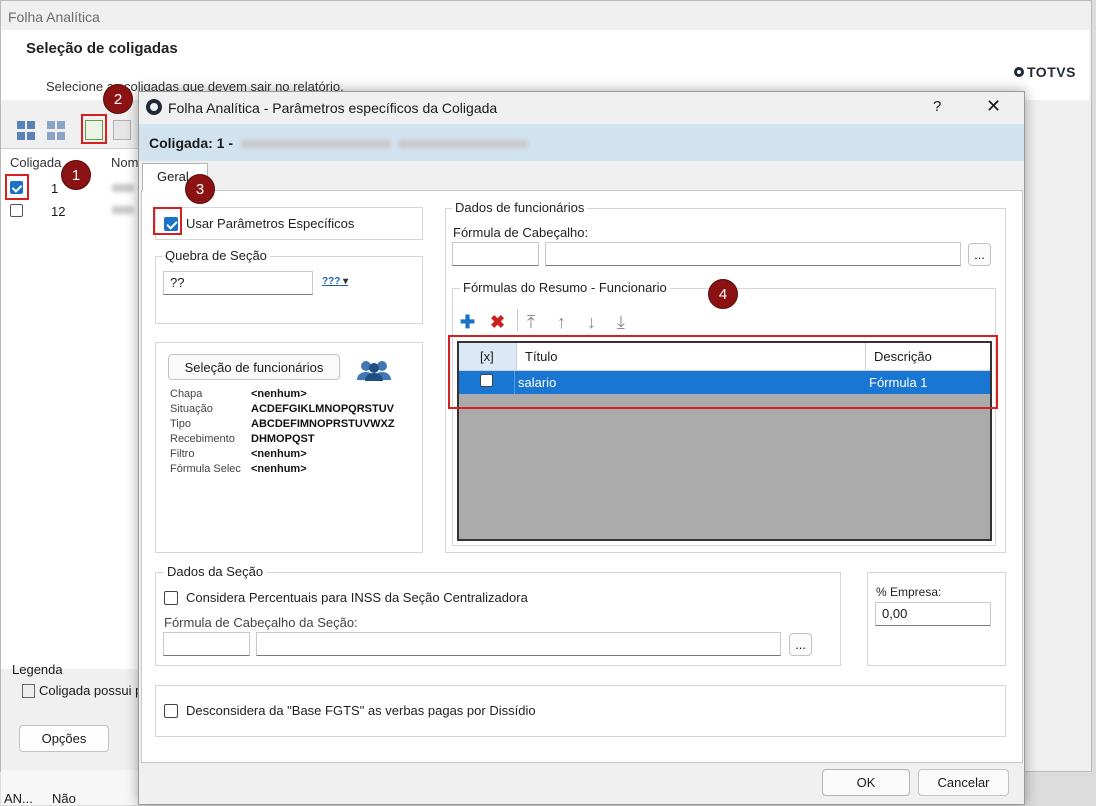  Describe the element at coordinates (238, 454) in the screenshot. I see `info-row-filtro: Filtro <nenhum>` at that location.